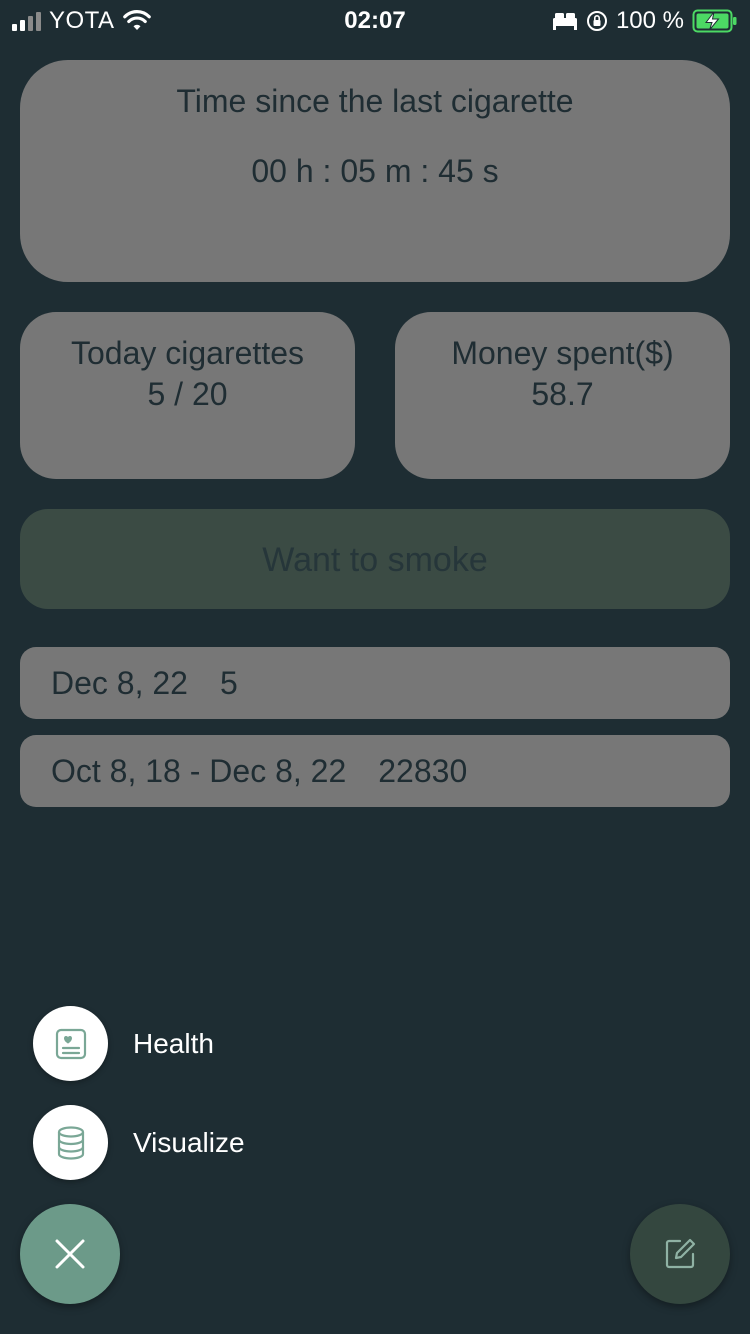  I want to click on visualize-button, so click(70, 1142).